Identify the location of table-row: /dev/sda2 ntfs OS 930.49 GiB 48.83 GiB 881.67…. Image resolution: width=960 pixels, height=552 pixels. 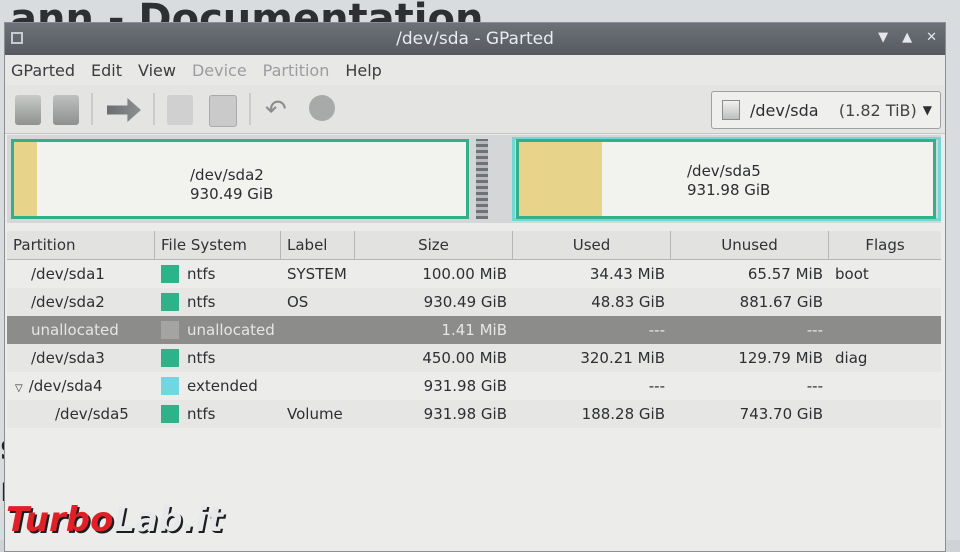
(474, 302).